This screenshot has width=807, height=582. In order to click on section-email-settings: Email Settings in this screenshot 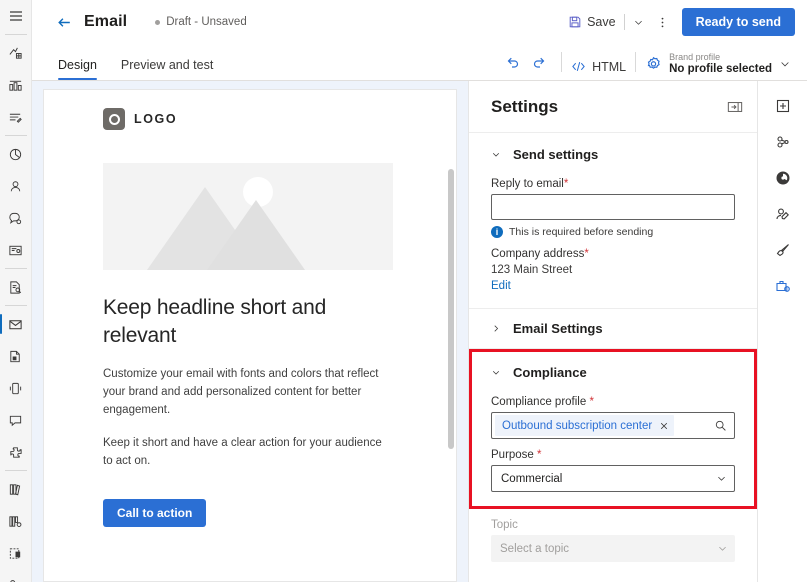, I will do `click(613, 329)`.